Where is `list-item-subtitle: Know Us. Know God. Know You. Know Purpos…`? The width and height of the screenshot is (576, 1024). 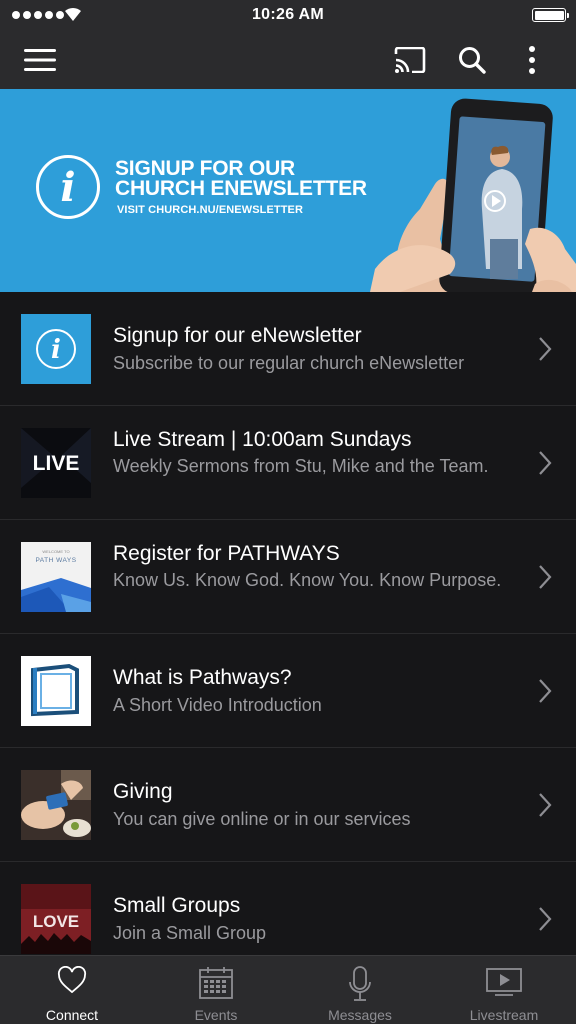 list-item-subtitle: Know Us. Know God. Know You. Know Purpos… is located at coordinates (307, 580).